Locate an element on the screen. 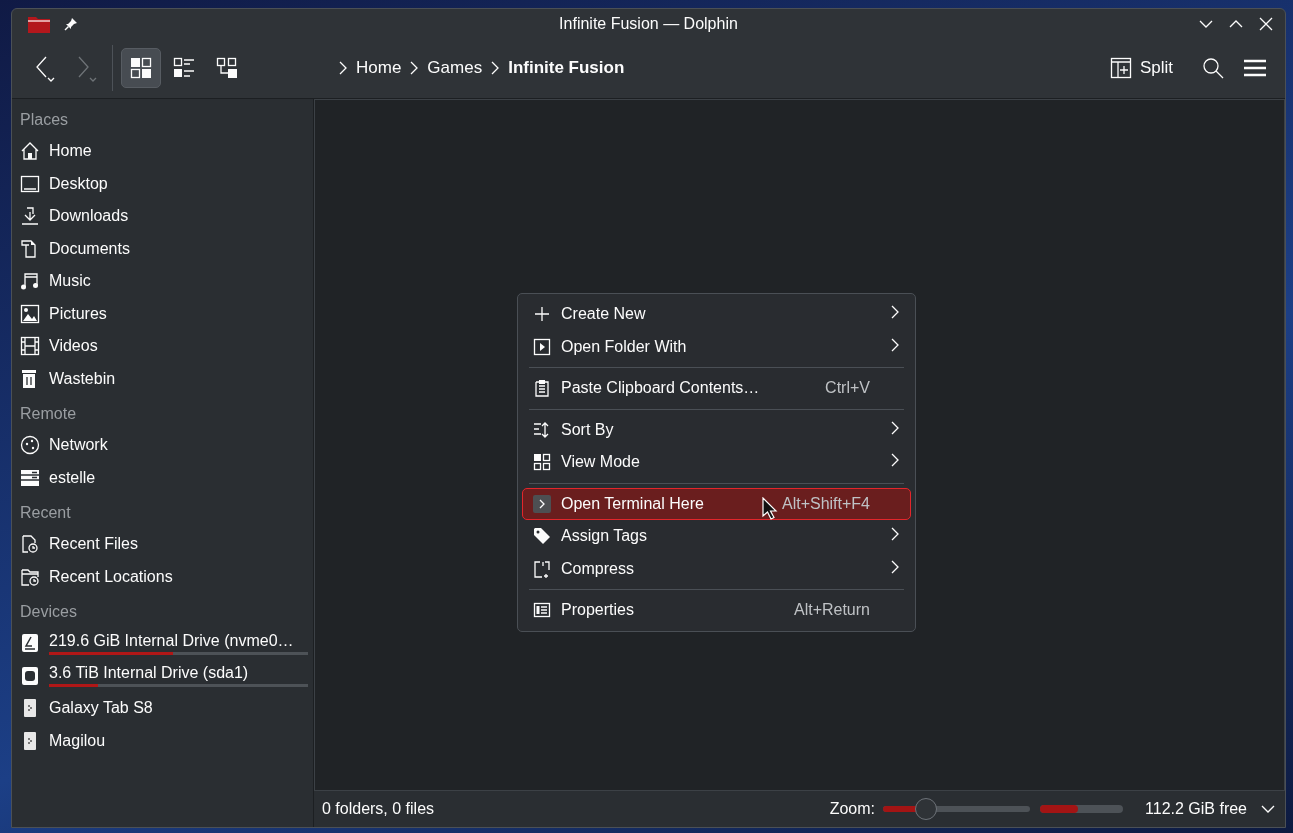  sidebar-item-label: 3.6 TiB Internal Drive (sda1) is located at coordinates (149, 673).